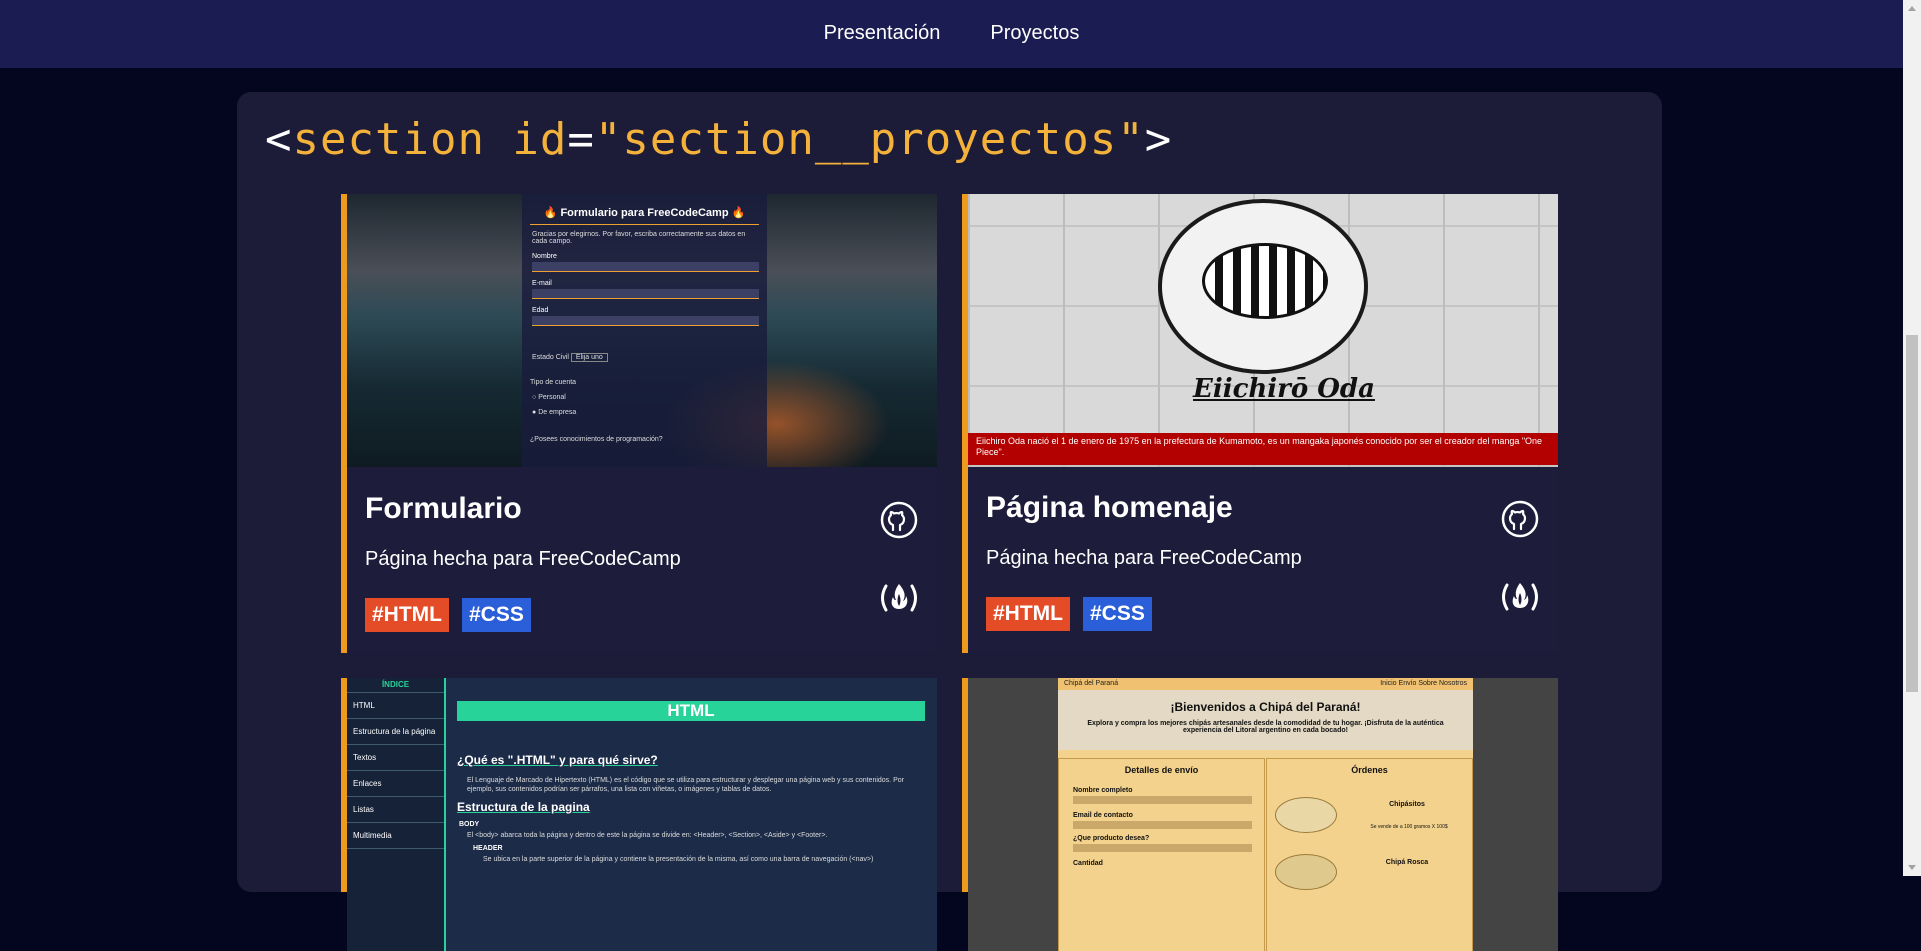  What do you see at coordinates (596, 439) in the screenshot?
I see `preview-question: ¿Posees conocimientos de programación?` at bounding box center [596, 439].